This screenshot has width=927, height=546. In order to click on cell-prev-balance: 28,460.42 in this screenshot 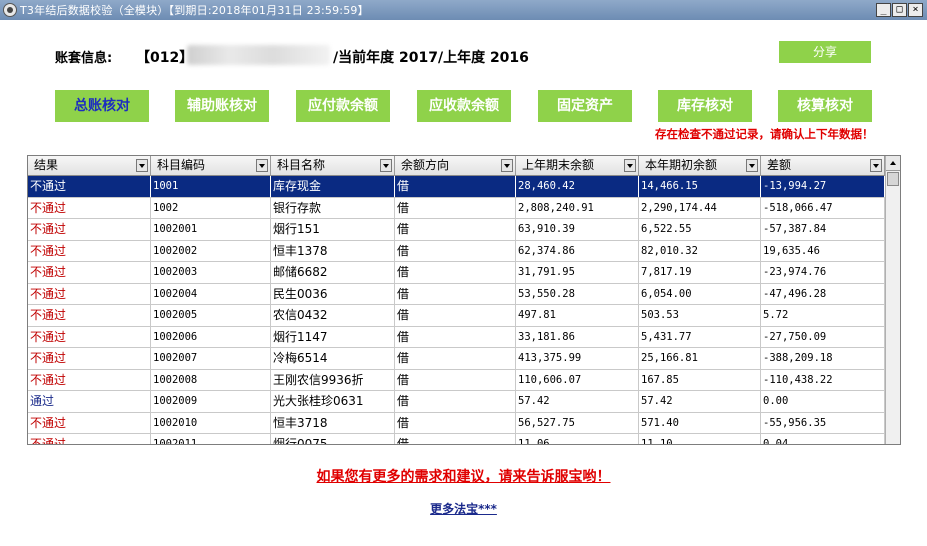, I will do `click(577, 186)`.